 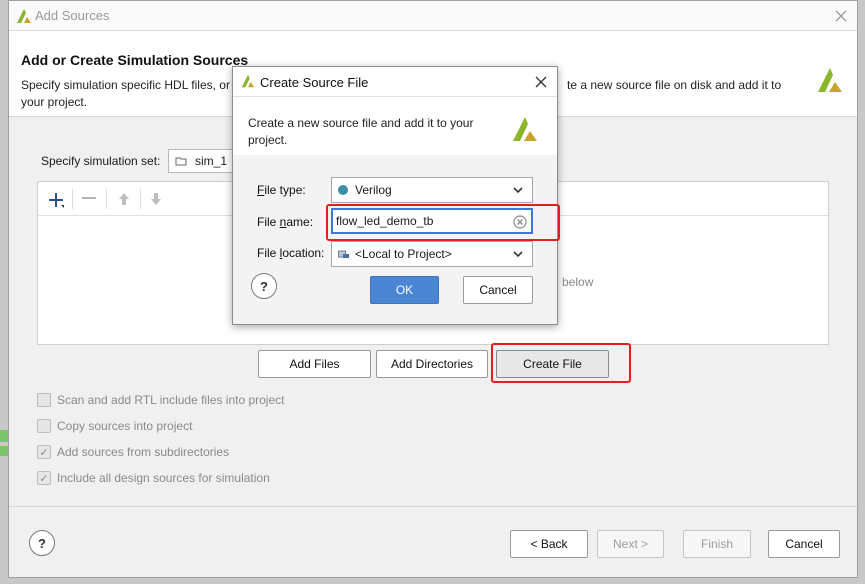 What do you see at coordinates (268, 140) in the screenshot?
I see `dialog-description-line-2: project.` at bounding box center [268, 140].